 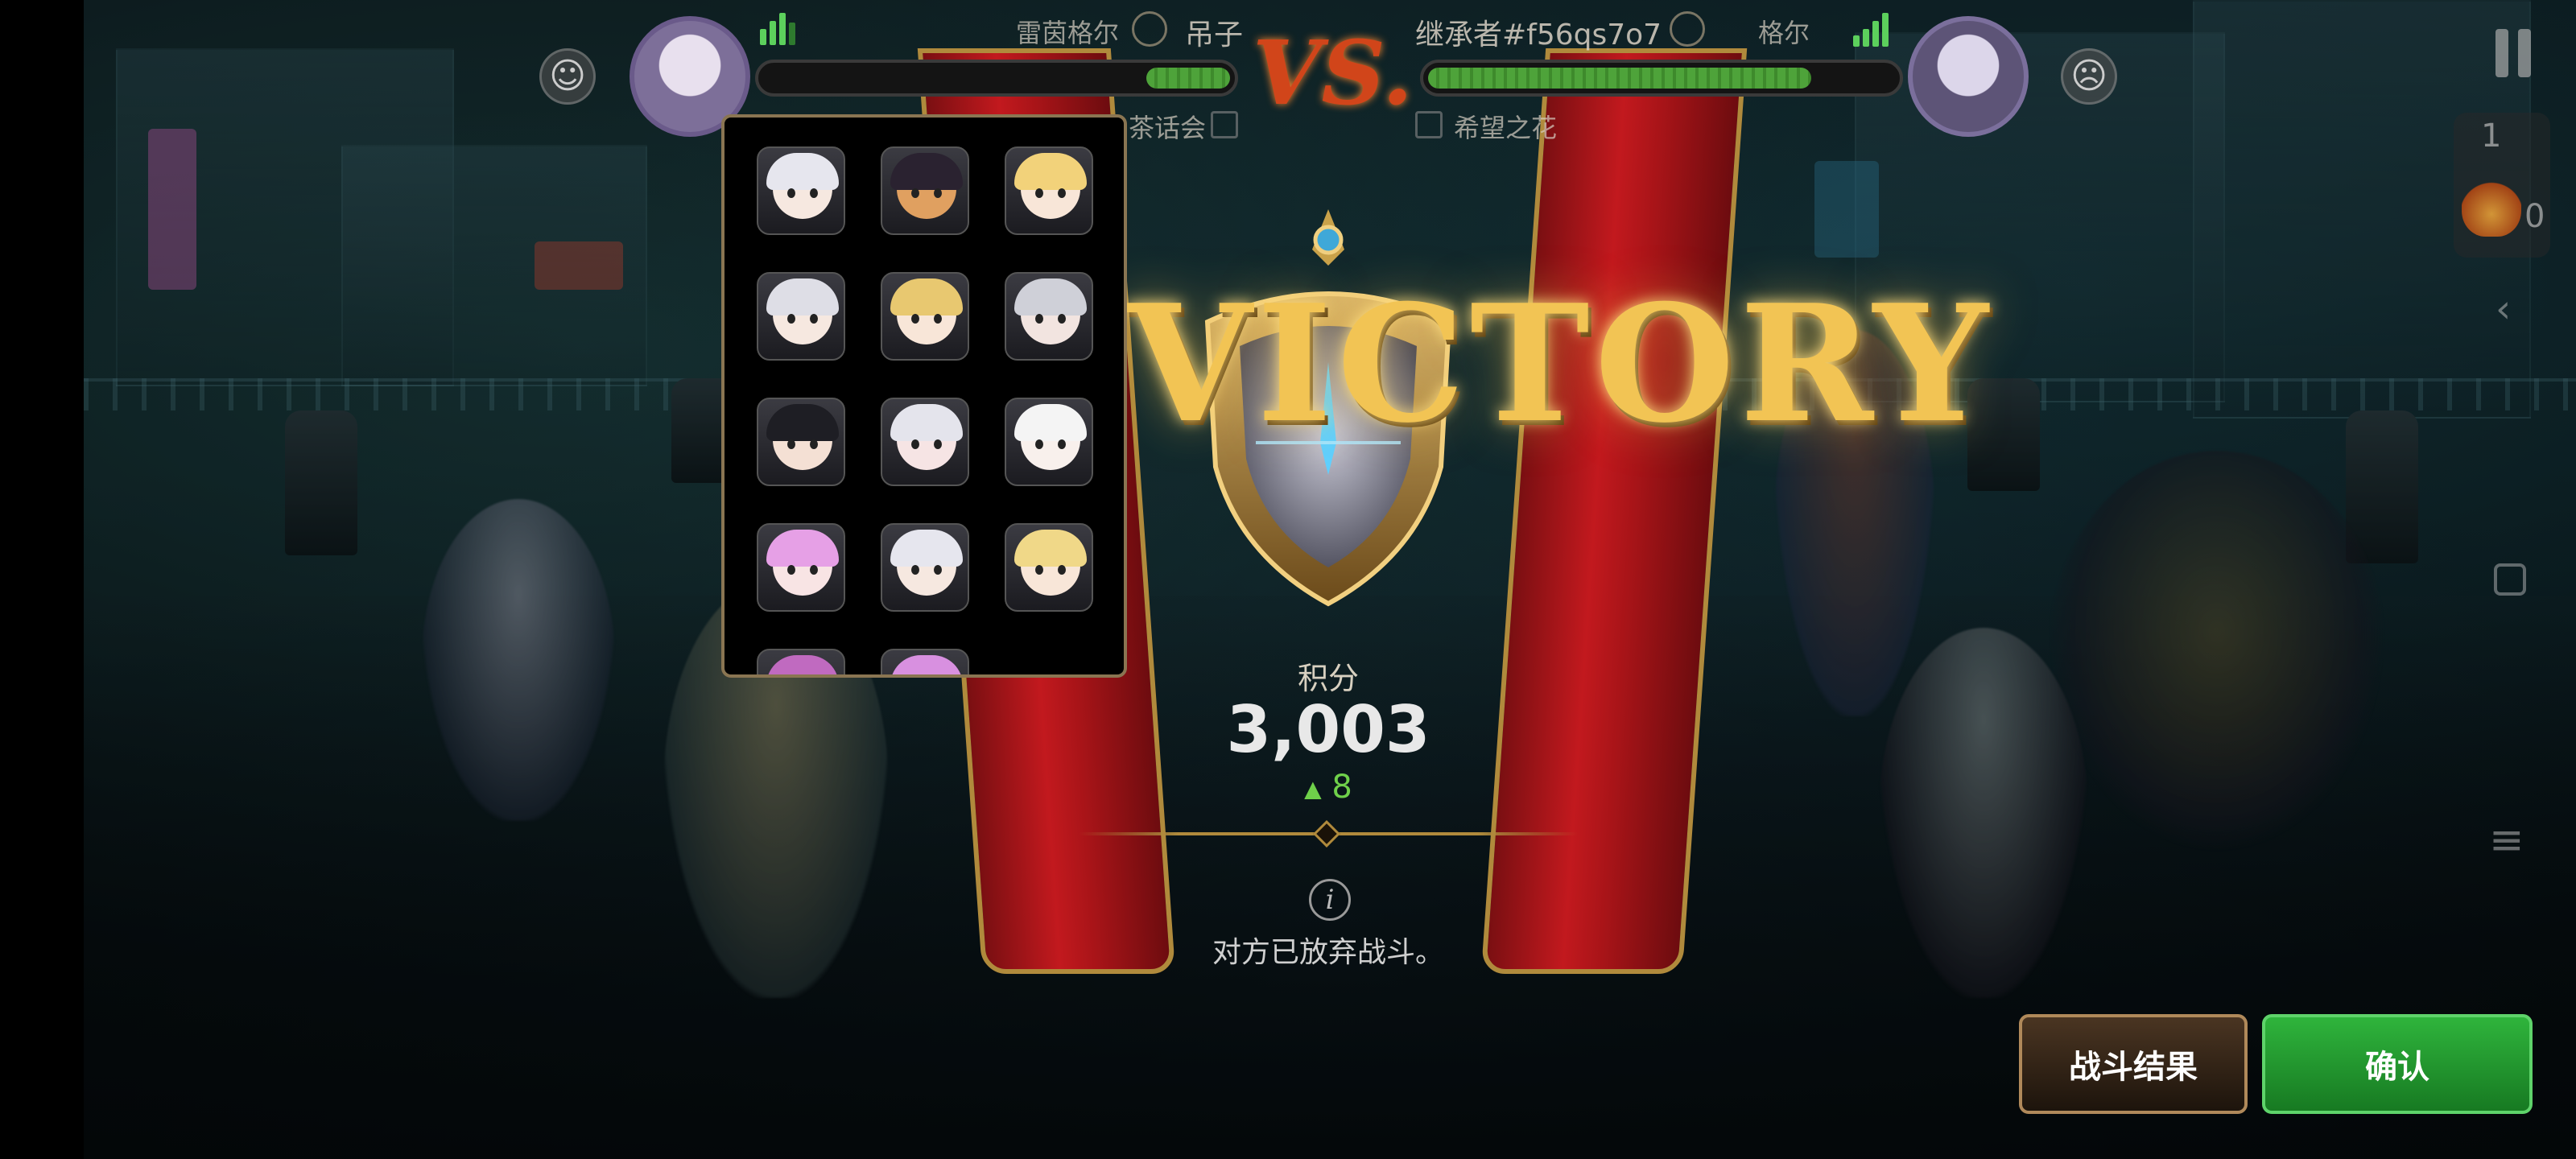 I want to click on right-player-avatar, so click(x=1968, y=76).